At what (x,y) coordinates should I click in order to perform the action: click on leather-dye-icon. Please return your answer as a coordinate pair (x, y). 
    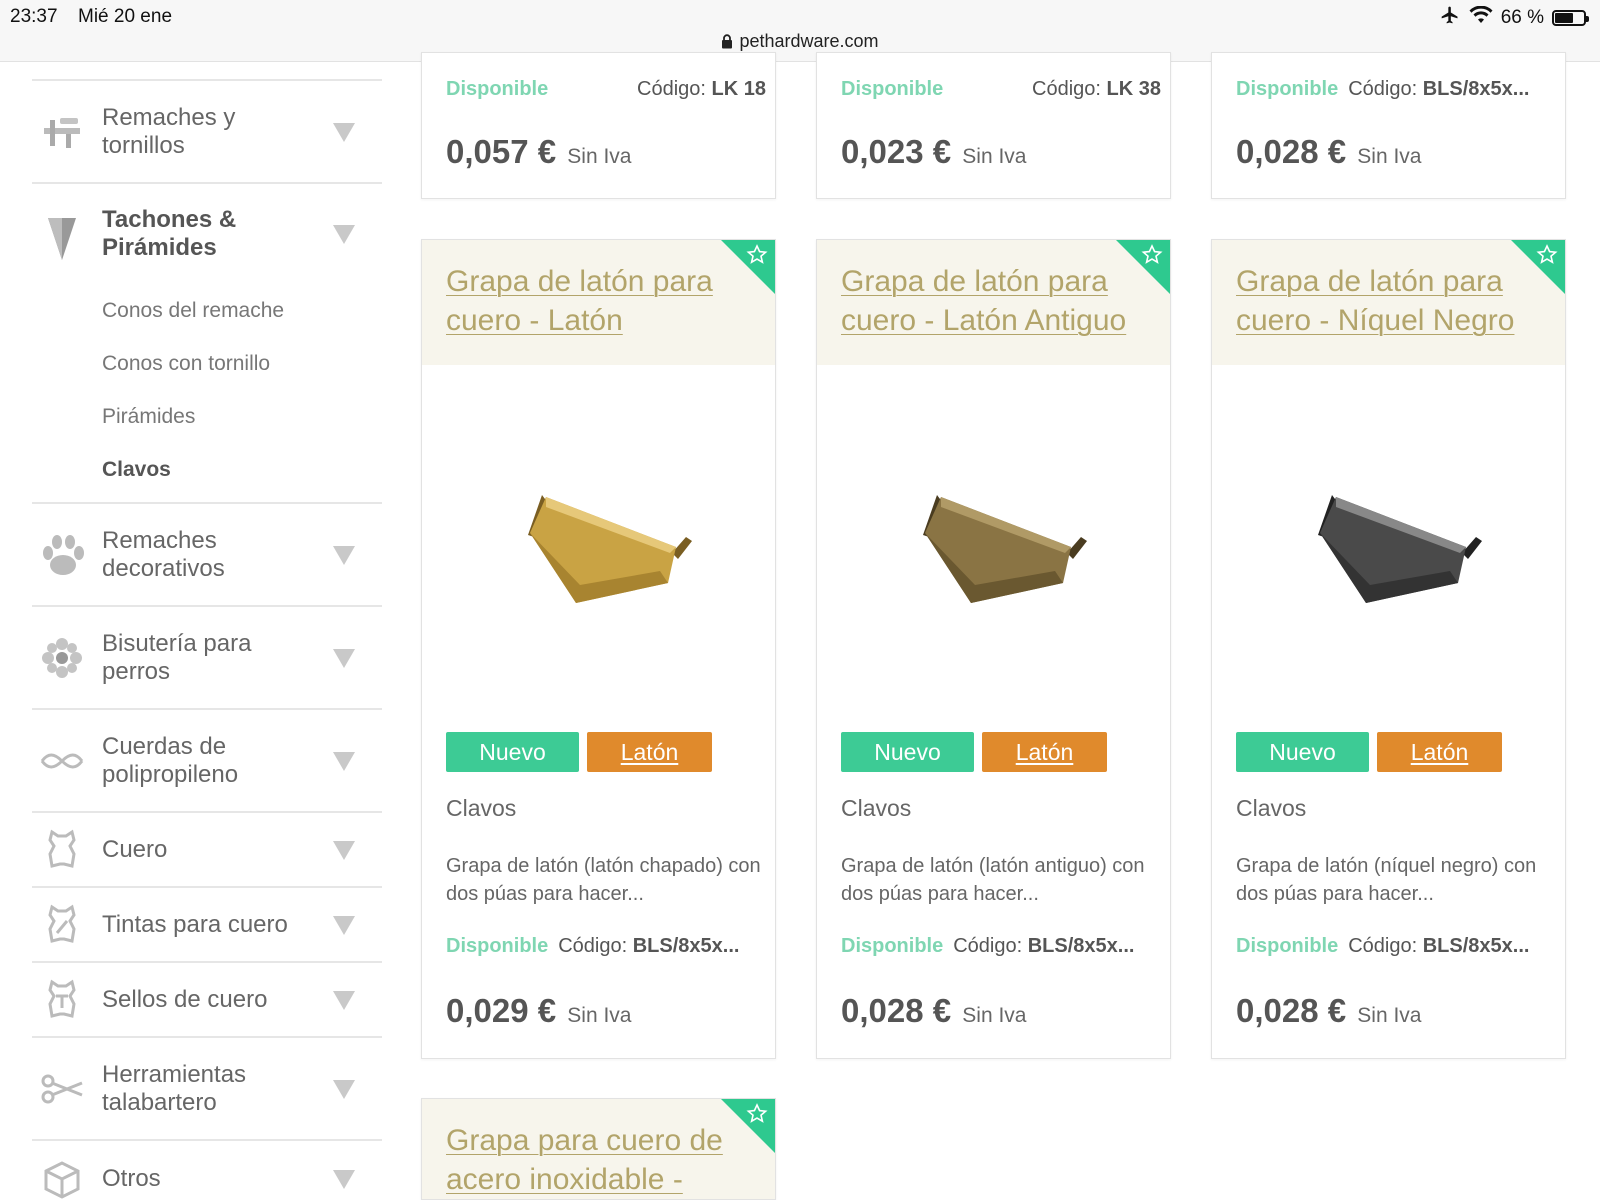
    Looking at the image, I should click on (62, 925).